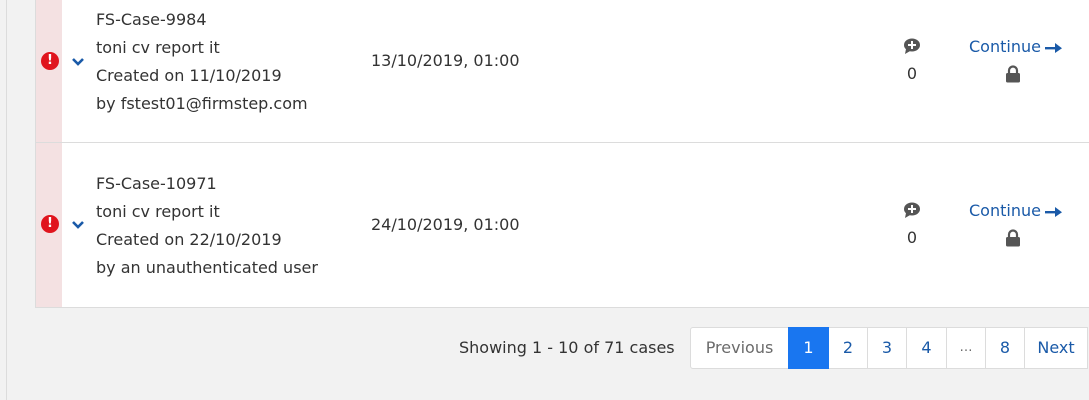 The image size is (1089, 400). What do you see at coordinates (6, 200) in the screenshot?
I see `page-frame-border` at bounding box center [6, 200].